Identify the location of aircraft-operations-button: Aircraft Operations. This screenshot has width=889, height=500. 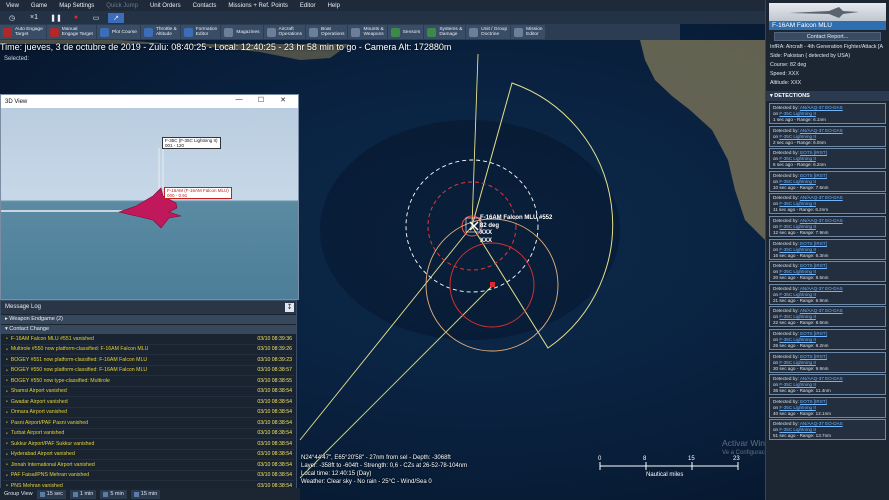
(284, 32).